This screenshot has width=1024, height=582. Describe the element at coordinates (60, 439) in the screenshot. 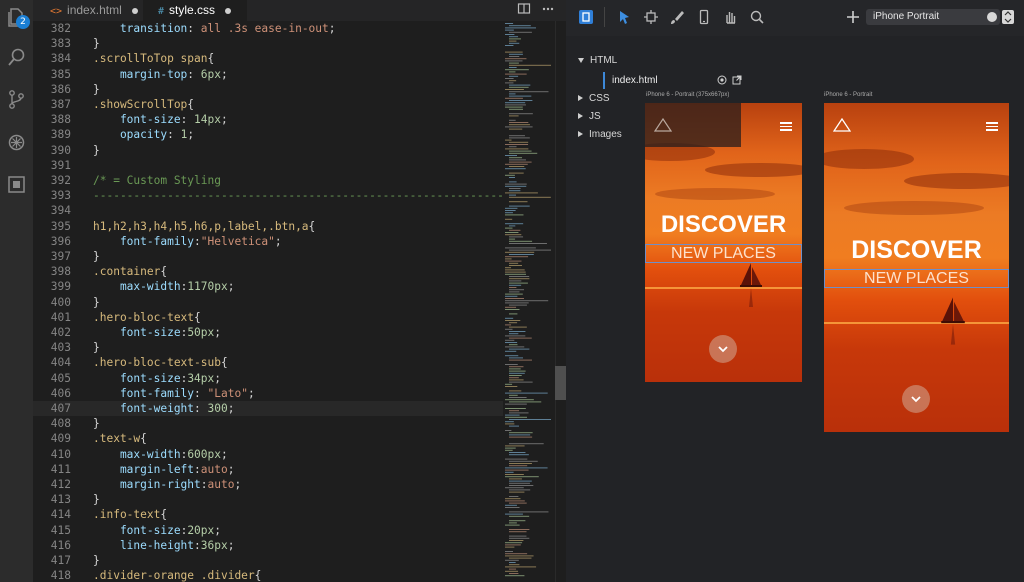

I see `line-number: 409` at that location.